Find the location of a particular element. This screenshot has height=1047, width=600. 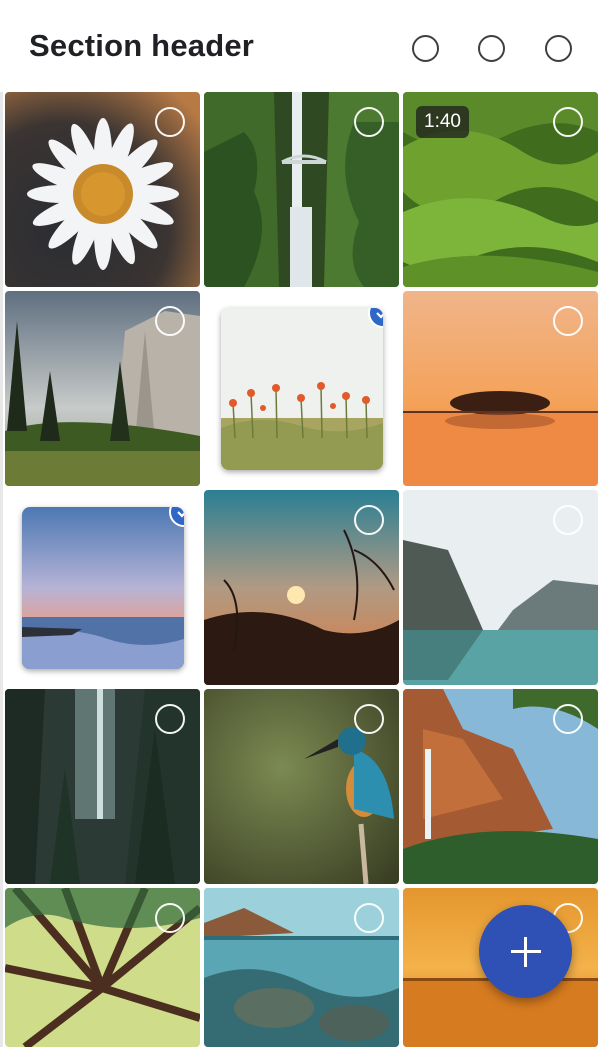

photo-tile-underwater-rocks is located at coordinates (301, 967).